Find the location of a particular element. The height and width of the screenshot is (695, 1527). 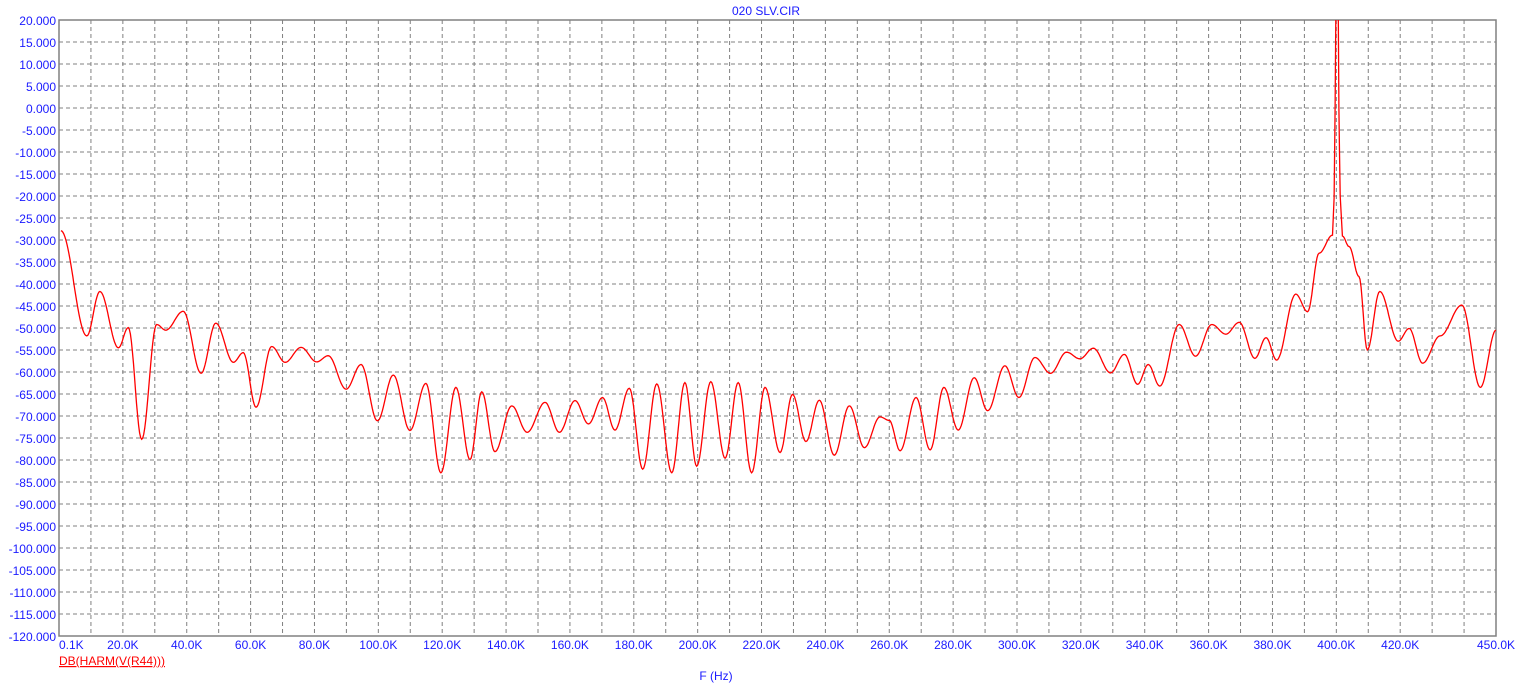

x-tick-label: 300.0K is located at coordinates (1017, 645).